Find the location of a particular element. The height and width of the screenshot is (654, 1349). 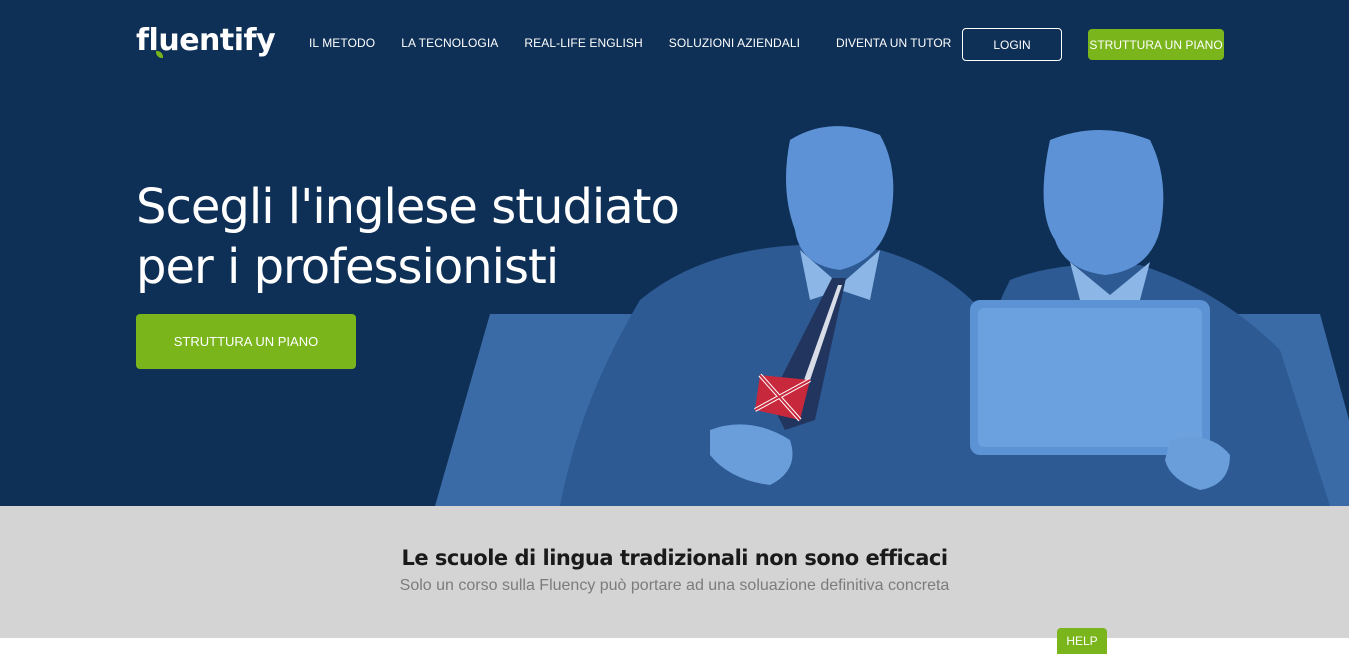

nav-link-real-life-english: REAL-LIFE ENGLISH is located at coordinates (583, 43).